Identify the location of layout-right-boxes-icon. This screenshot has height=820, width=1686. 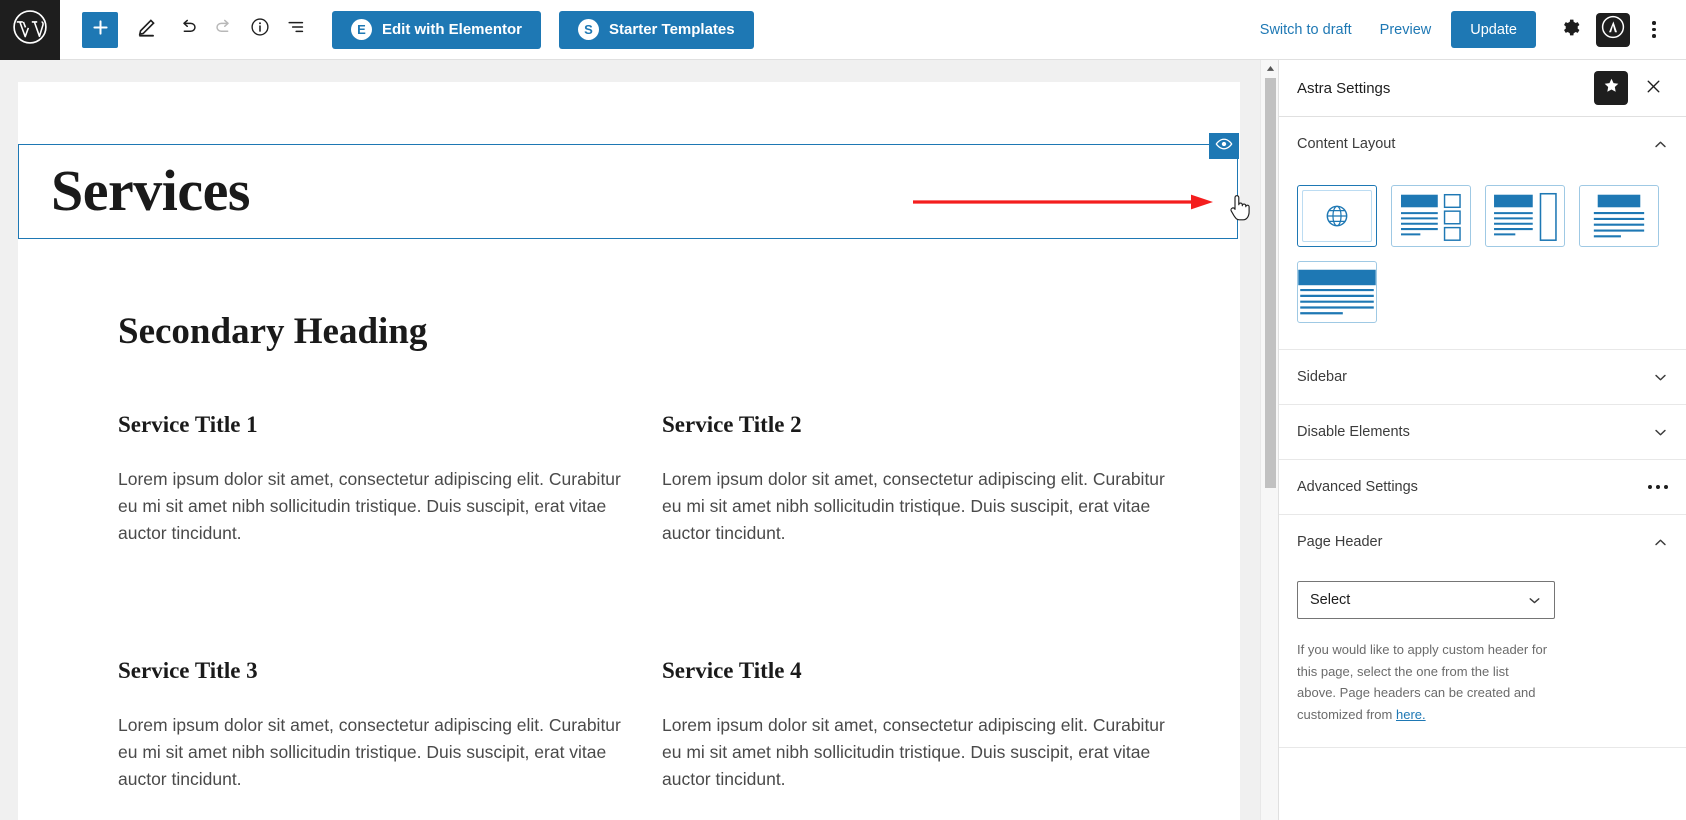
(1431, 217).